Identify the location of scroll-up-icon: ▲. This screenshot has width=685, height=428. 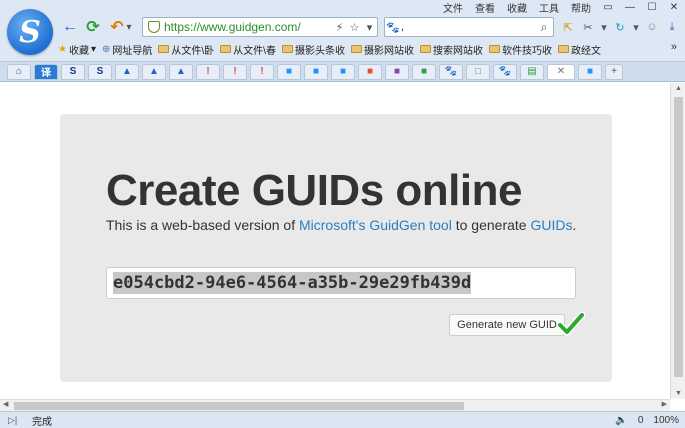
(678, 88).